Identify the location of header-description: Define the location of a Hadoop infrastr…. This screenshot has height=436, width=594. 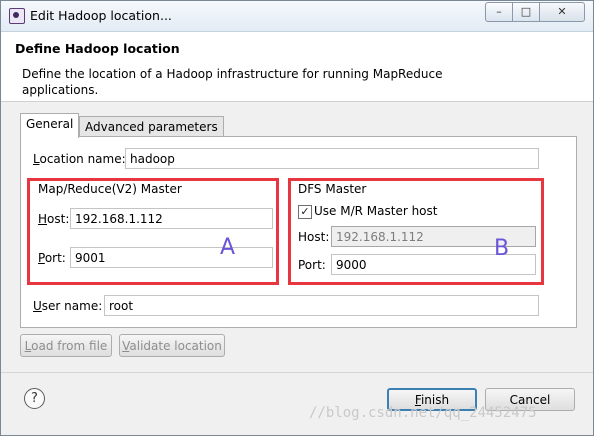
(232, 82).